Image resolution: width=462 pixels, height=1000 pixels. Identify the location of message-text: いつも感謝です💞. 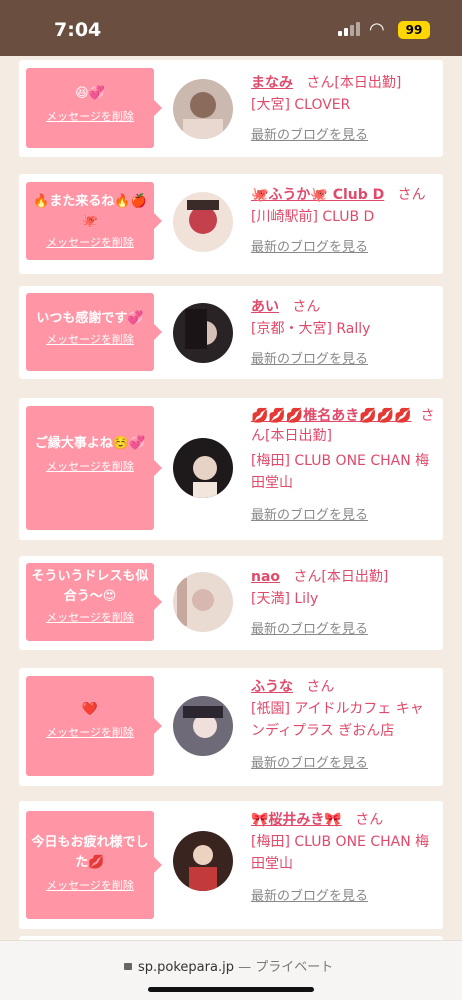
(90, 318).